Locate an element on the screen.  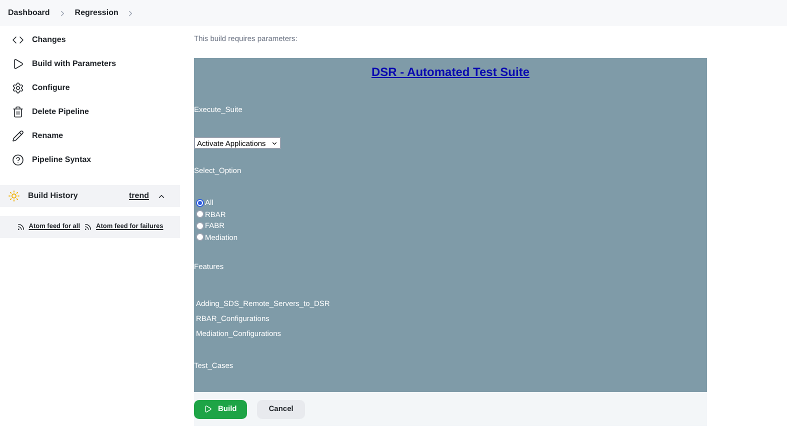
chevron-down-icon is located at coordinates (274, 143).